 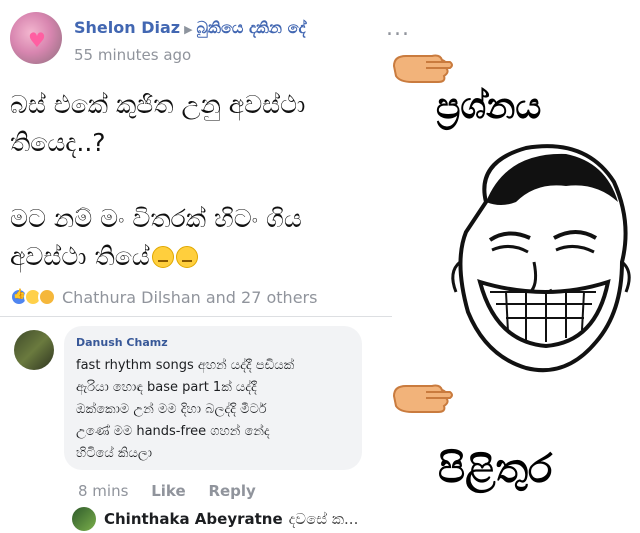 What do you see at coordinates (168, 491) in the screenshot?
I see `like-button: Like` at bounding box center [168, 491].